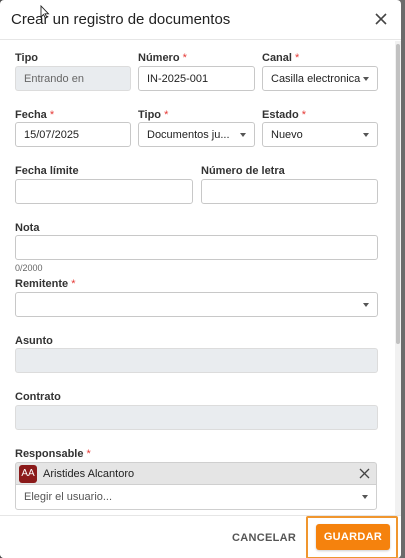 Image resolution: width=405 pixels, height=558 pixels. What do you see at coordinates (47, 171) in the screenshot?
I see `fecha-limite-label: Fecha límite` at bounding box center [47, 171].